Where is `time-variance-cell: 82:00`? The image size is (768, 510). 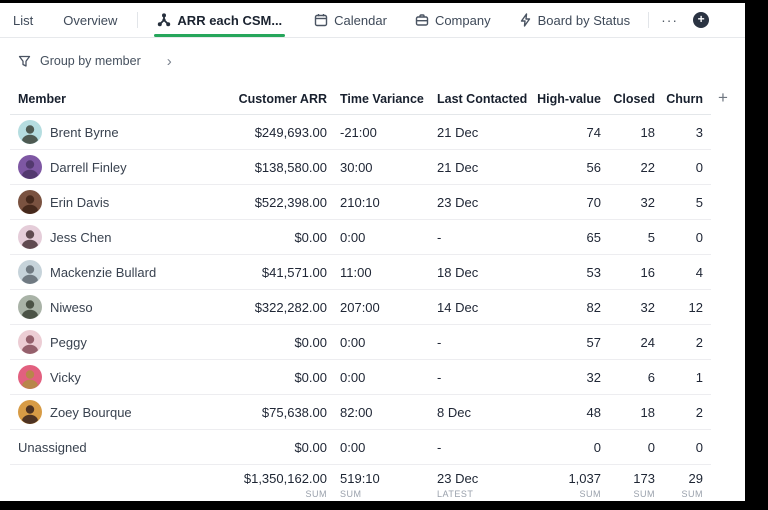
time-variance-cell: 82:00 is located at coordinates (375, 412).